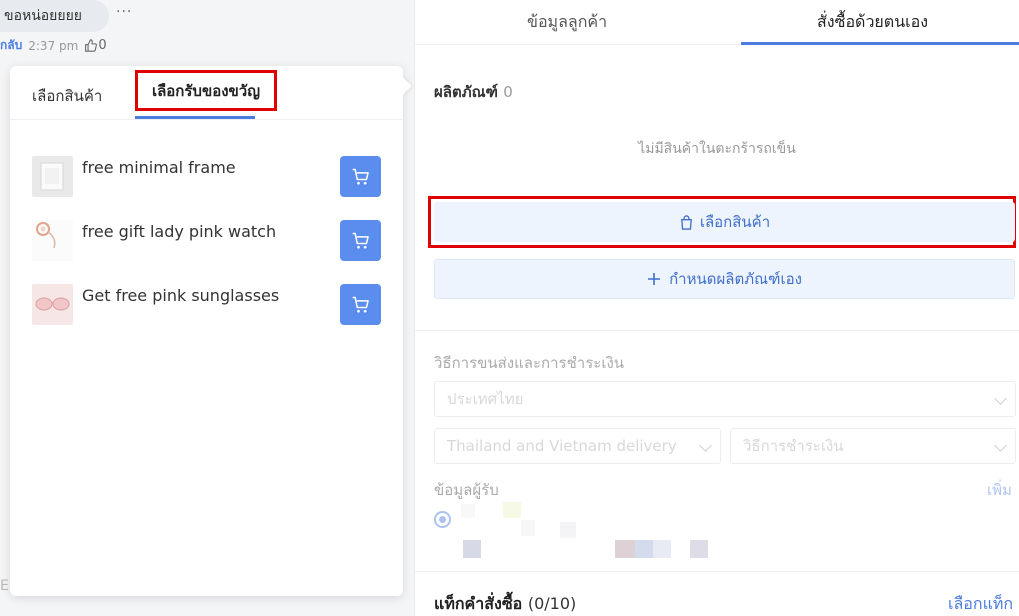 Image resolution: width=1019 pixels, height=616 pixels. What do you see at coordinates (485, 399) in the screenshot?
I see `country-value: ประเทศไทย` at bounding box center [485, 399].